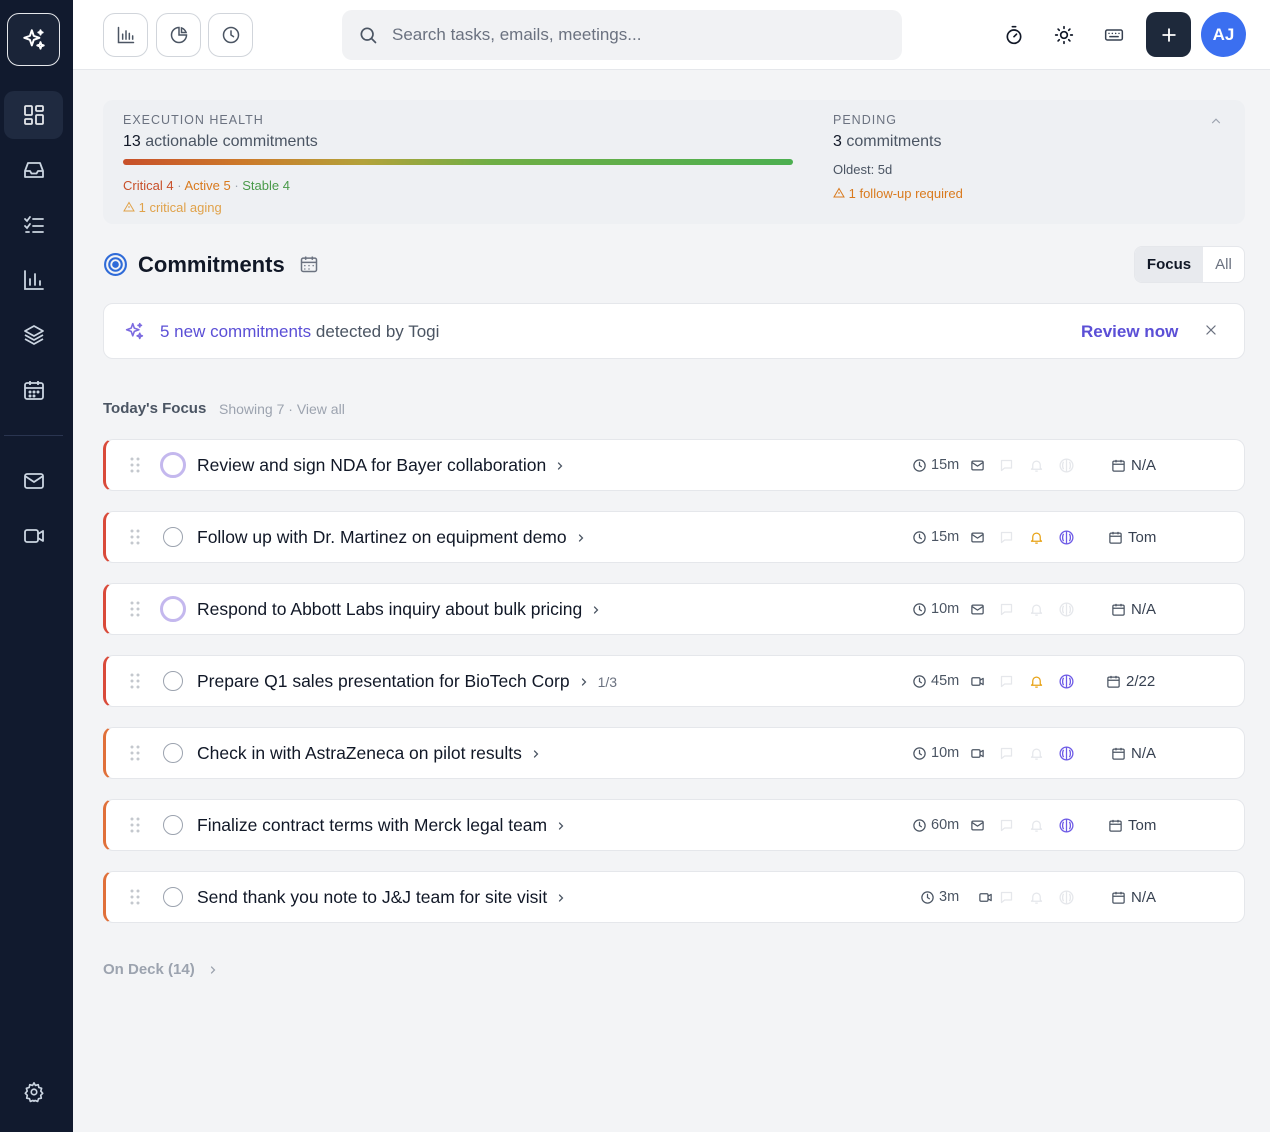 The image size is (1270, 1132). Describe the element at coordinates (887, 142) in the screenshot. I see `pending-summary: 3 commitments` at that location.